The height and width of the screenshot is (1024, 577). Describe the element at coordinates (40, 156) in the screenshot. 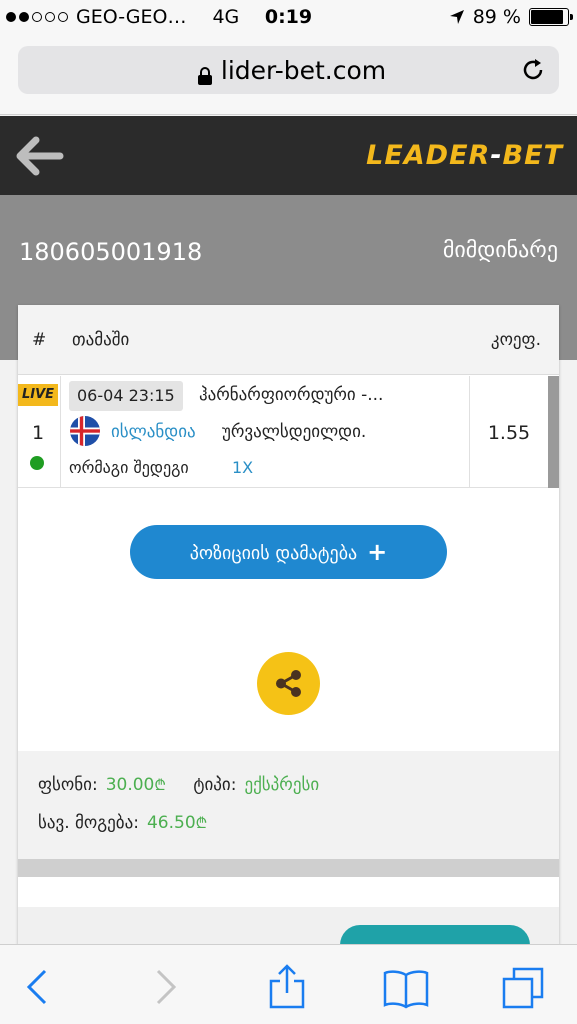

I see `back-arrow-icon` at that location.